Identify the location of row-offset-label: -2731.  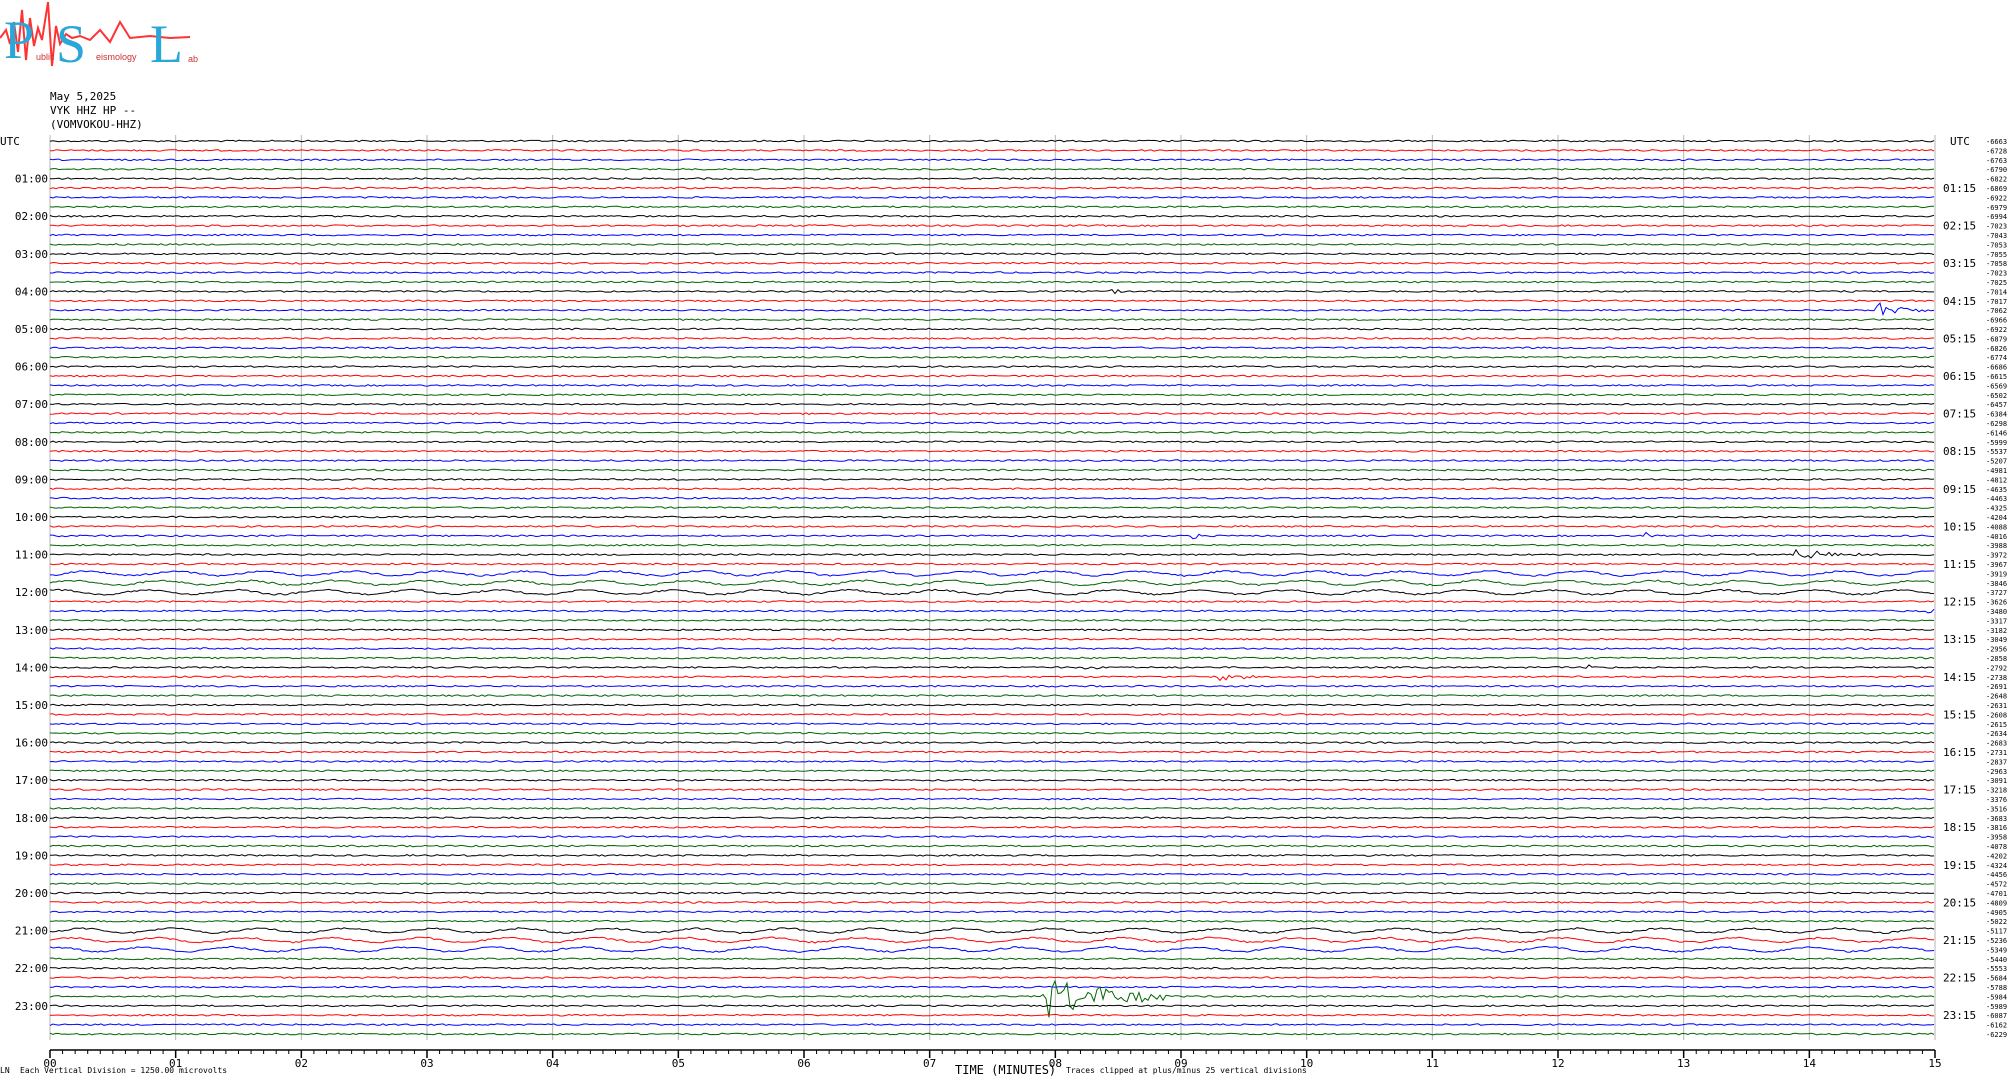
(1996, 753).